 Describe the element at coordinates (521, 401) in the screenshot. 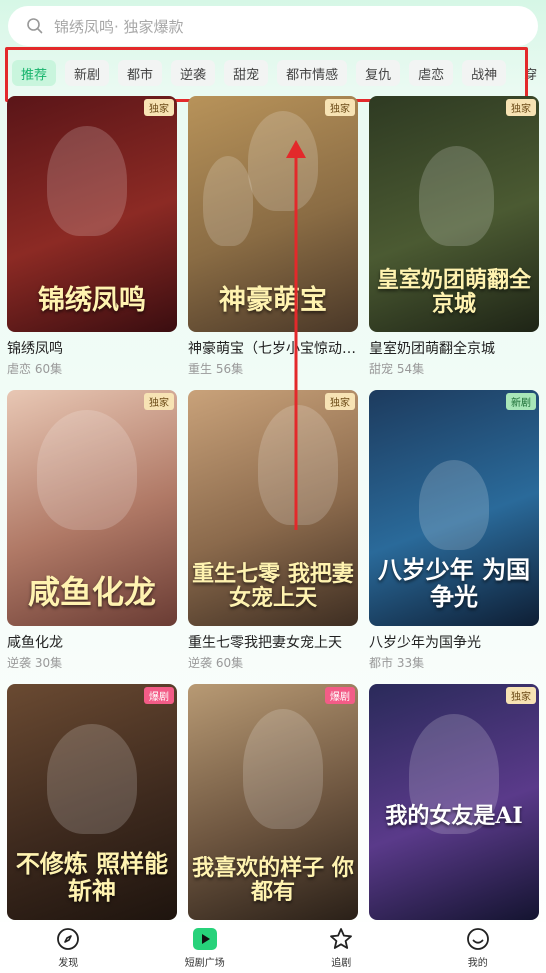

I see `badge: 新剧` at that location.